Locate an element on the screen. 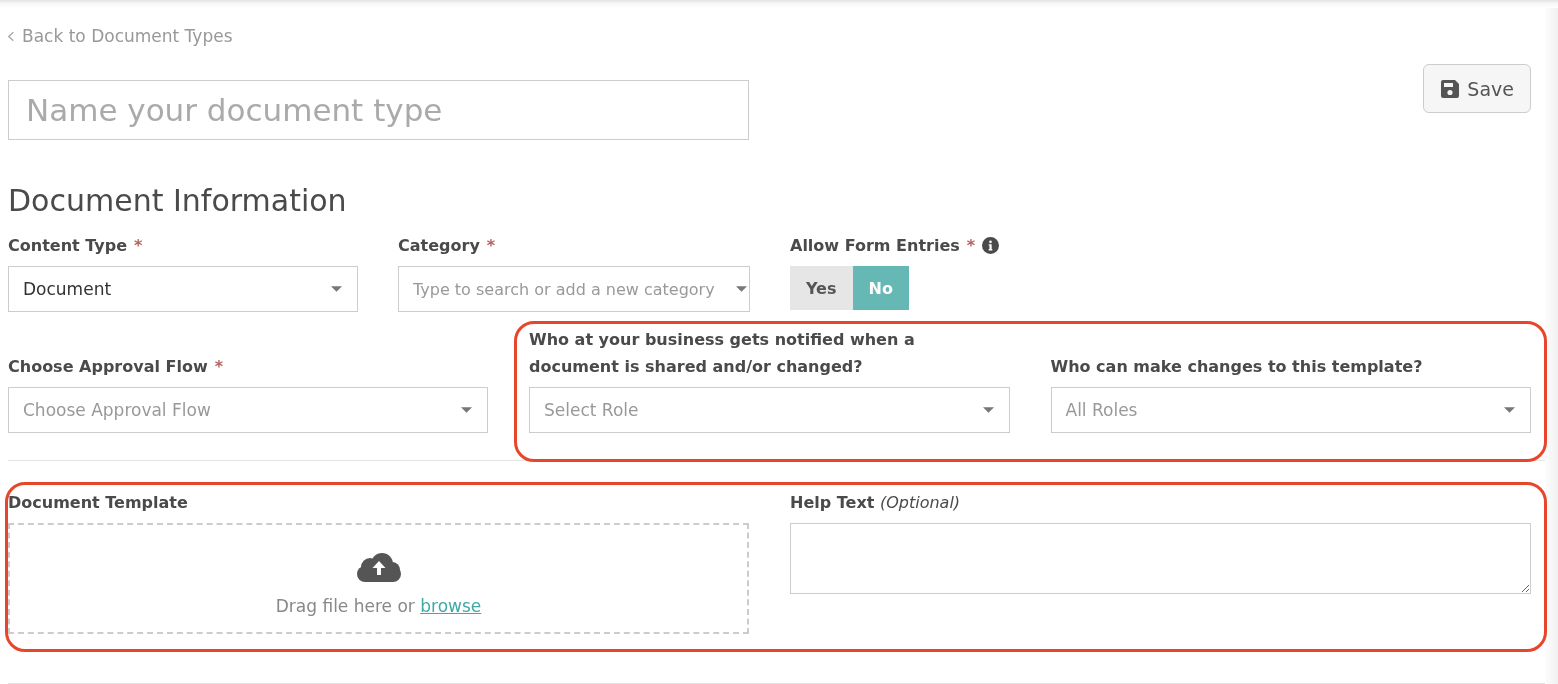 This screenshot has height=684, width=1558. combobox-field: Type to search or add a new category is located at coordinates (574, 289).